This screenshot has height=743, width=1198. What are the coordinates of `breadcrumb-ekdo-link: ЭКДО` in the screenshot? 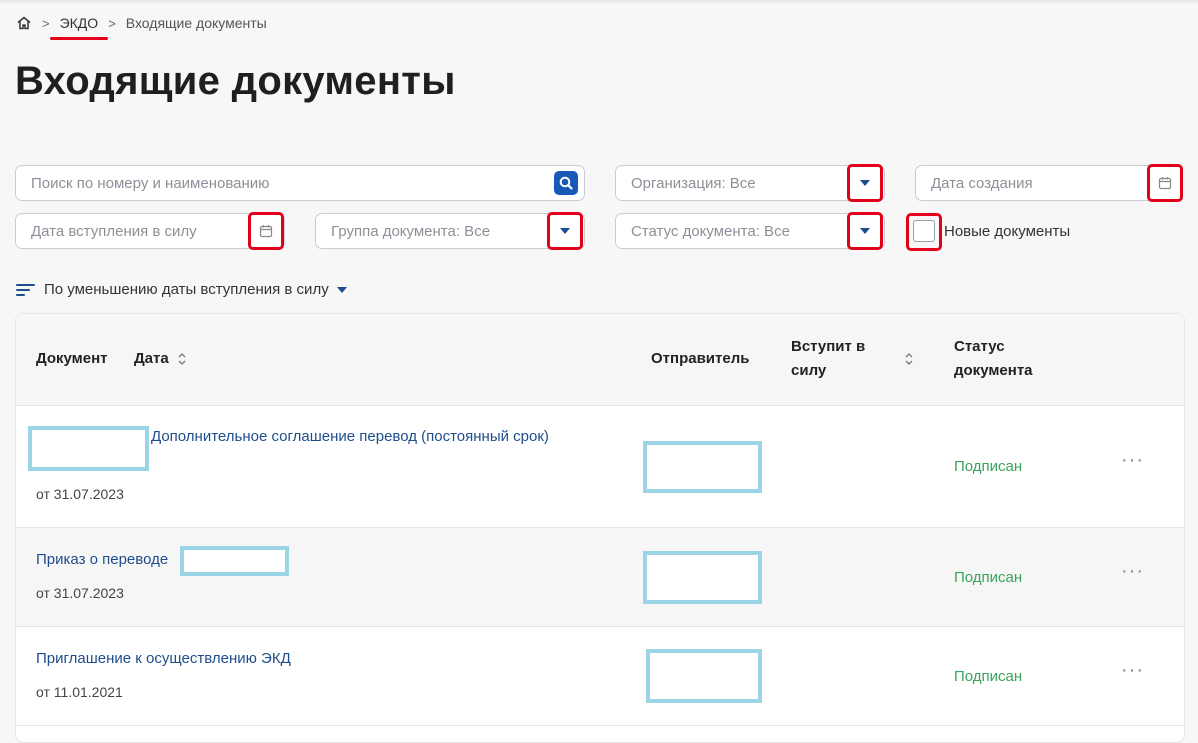 It's located at (79, 27).